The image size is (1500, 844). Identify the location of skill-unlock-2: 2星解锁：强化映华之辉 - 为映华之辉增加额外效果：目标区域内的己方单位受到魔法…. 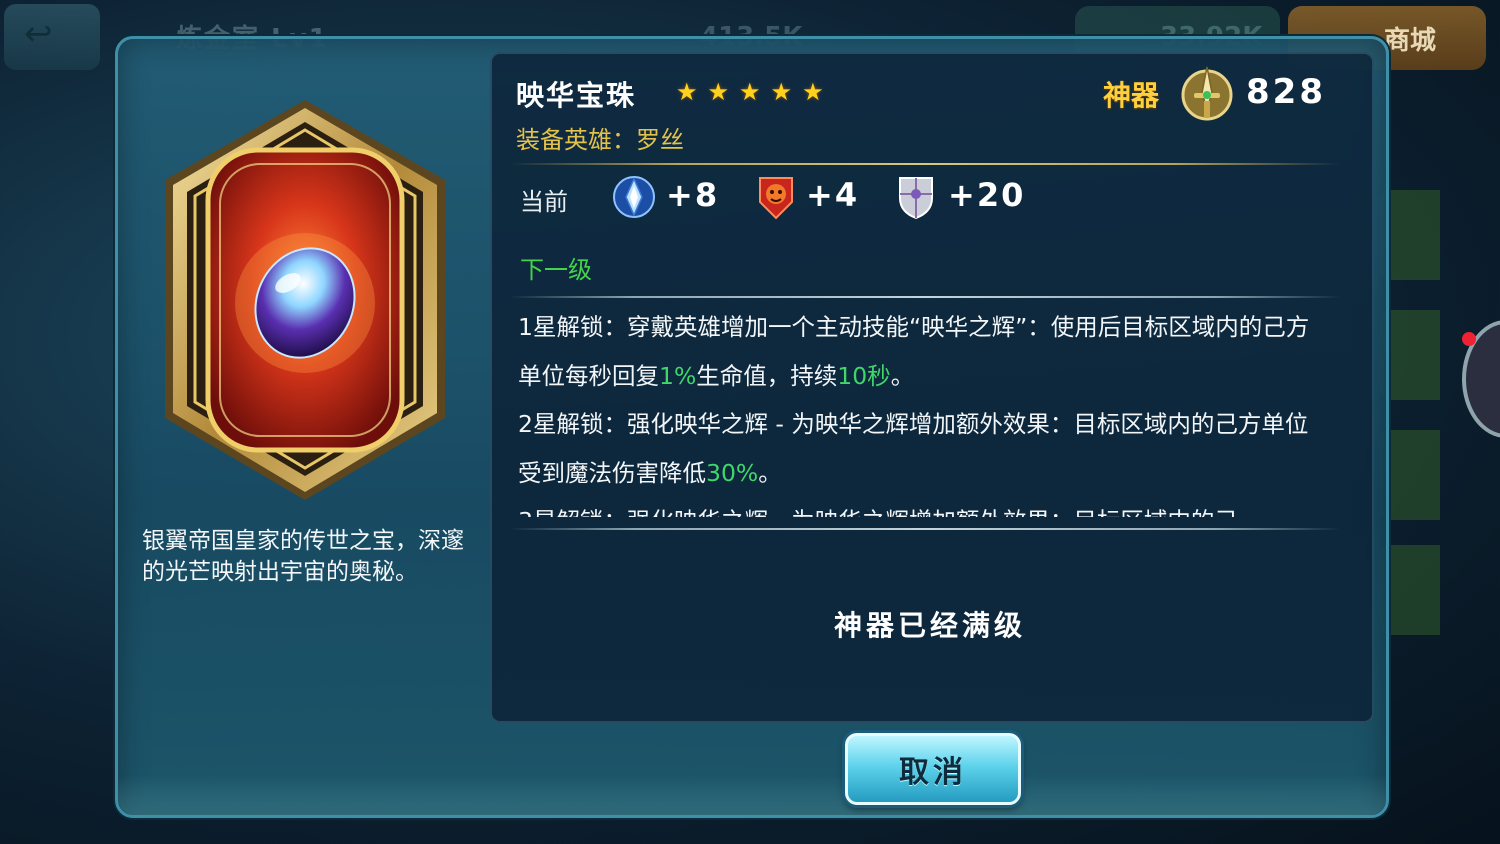
(913, 448).